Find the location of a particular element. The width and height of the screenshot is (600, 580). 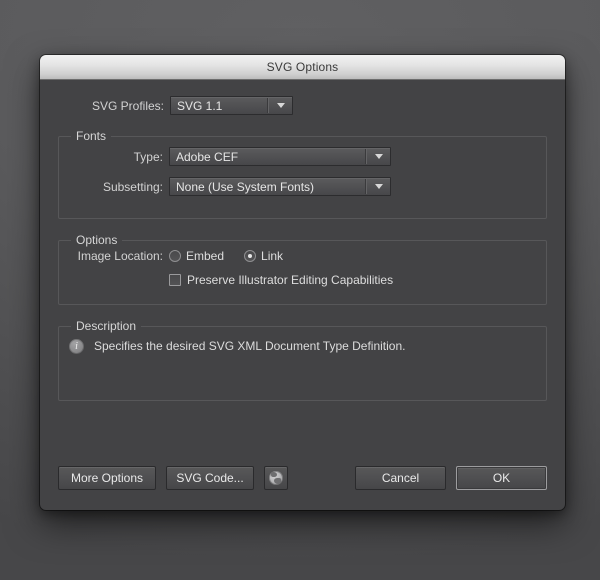

font-subsetting-select: None (Use System Fonts) is located at coordinates (280, 186).